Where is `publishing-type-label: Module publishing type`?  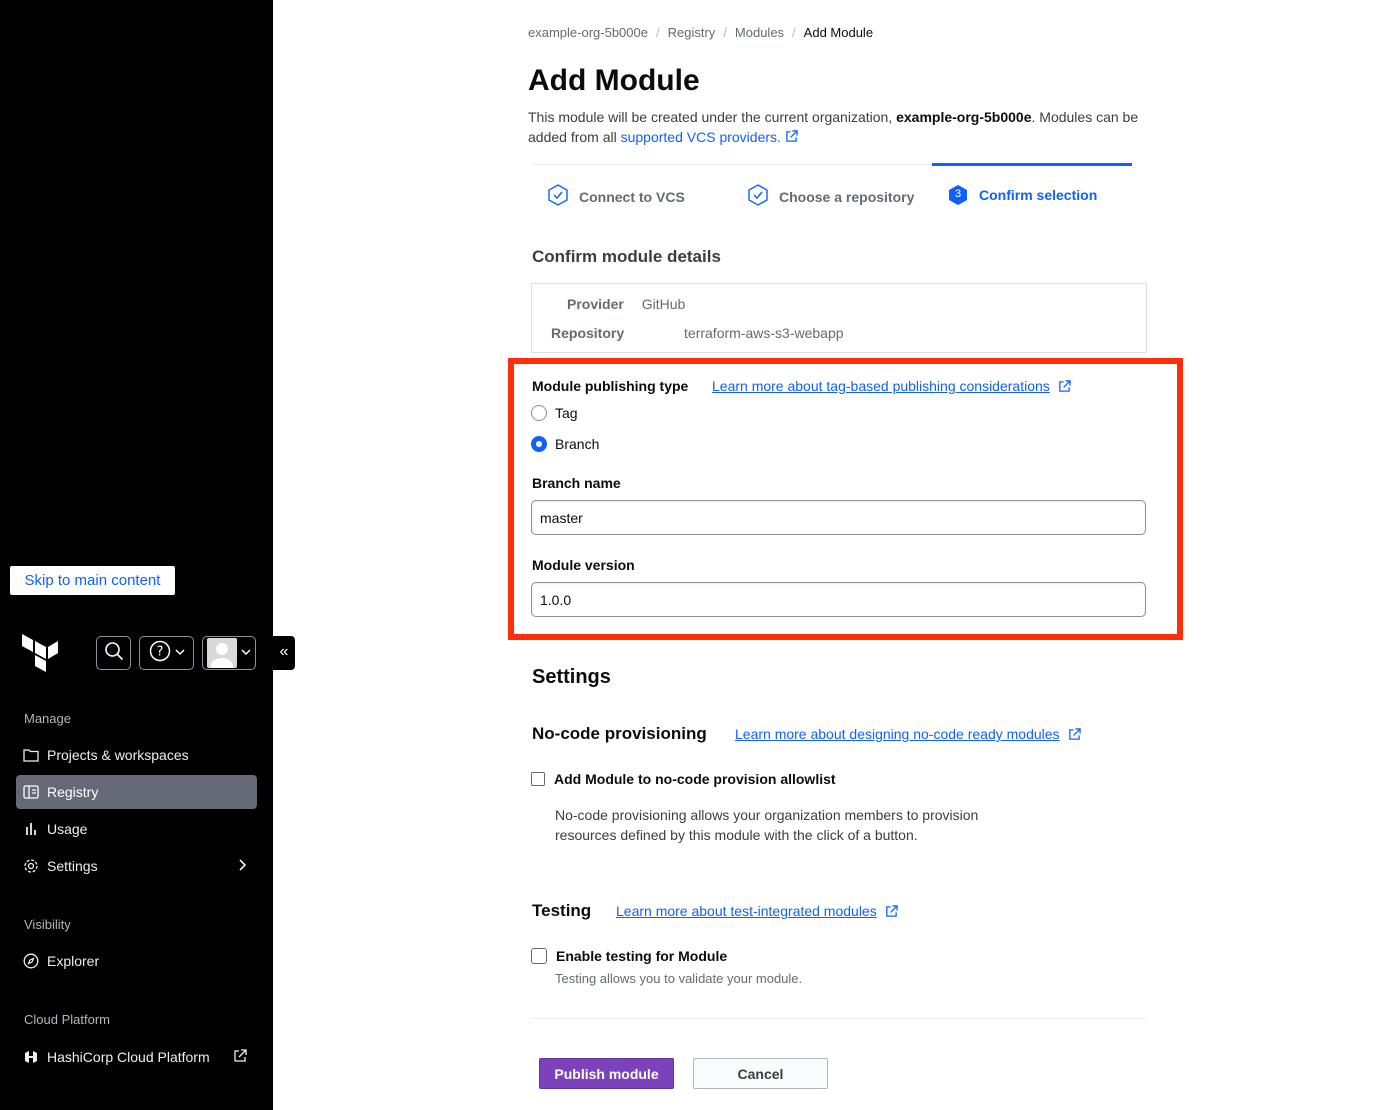
publishing-type-label: Module publishing type is located at coordinates (610, 386).